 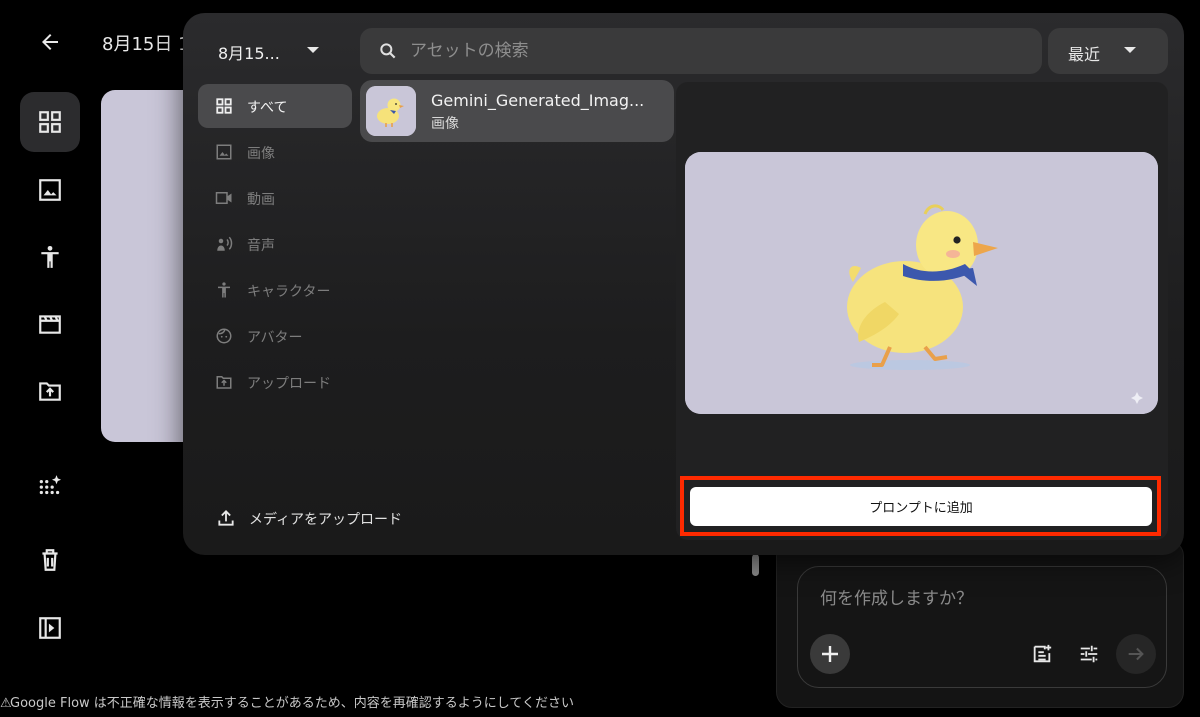 I want to click on rail-characters-button, so click(x=50, y=257).